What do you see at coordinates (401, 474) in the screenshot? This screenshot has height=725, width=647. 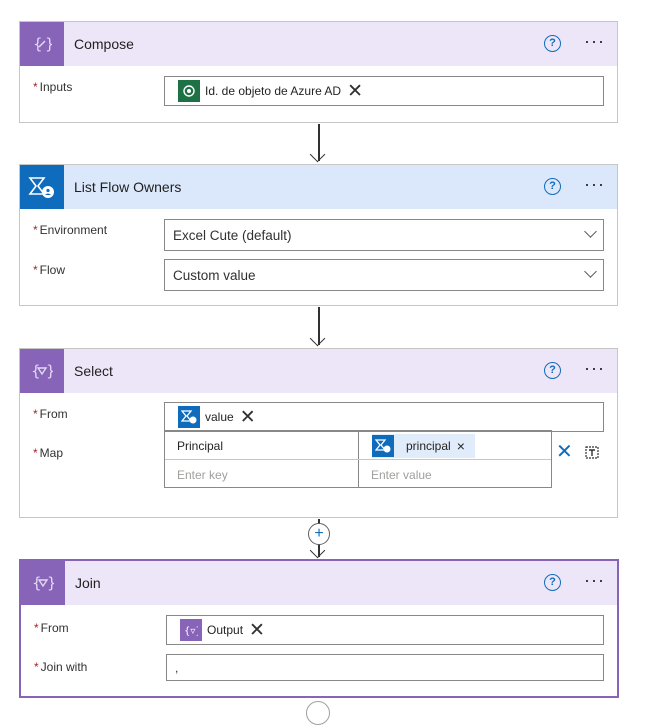 I see `enter-value-placeholder: Enter value` at bounding box center [401, 474].